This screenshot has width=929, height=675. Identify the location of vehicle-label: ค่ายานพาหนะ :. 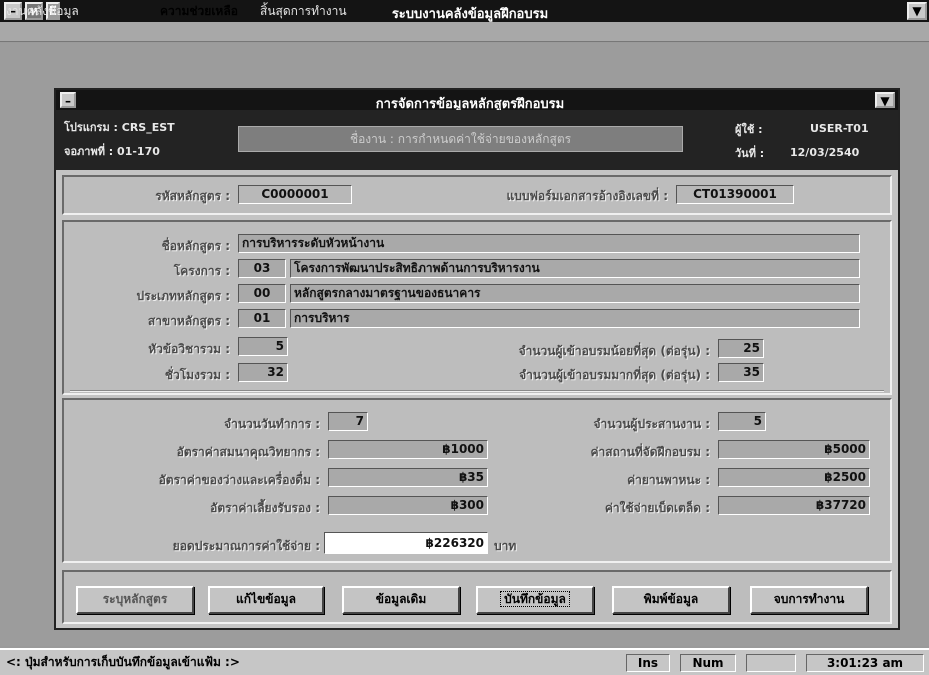
(668, 480).